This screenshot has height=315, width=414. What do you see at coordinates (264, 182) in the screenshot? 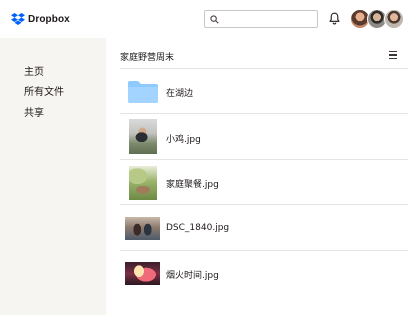
I see `file-row-image: 家庭聚餐.jpg` at bounding box center [264, 182].